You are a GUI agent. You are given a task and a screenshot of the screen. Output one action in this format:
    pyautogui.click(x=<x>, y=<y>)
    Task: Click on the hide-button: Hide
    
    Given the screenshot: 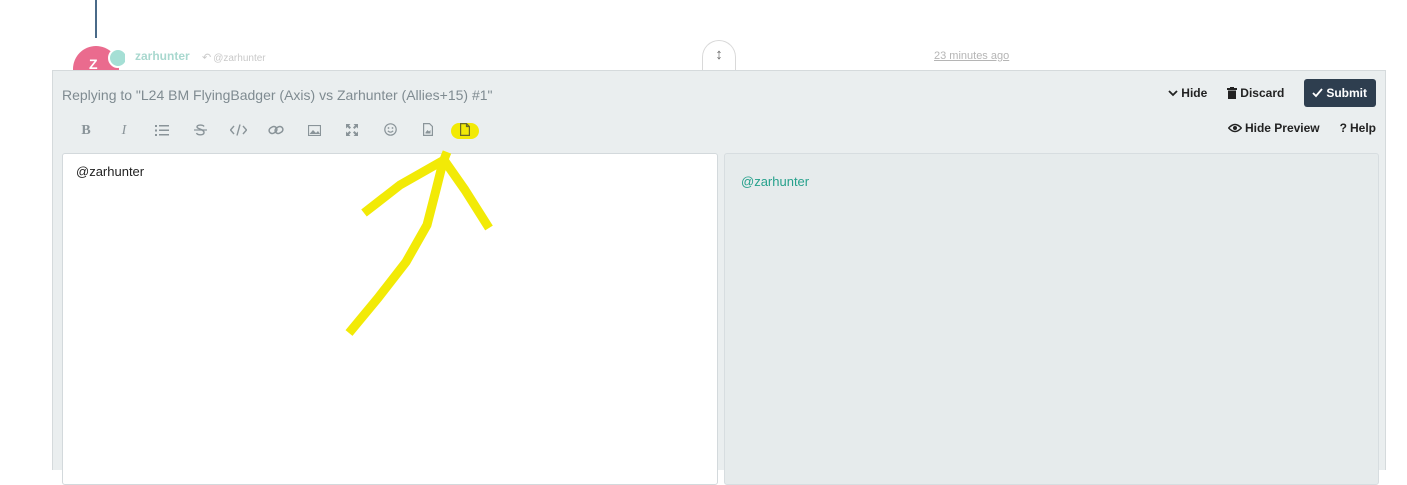 What is the action you would take?
    pyautogui.click(x=1187, y=93)
    